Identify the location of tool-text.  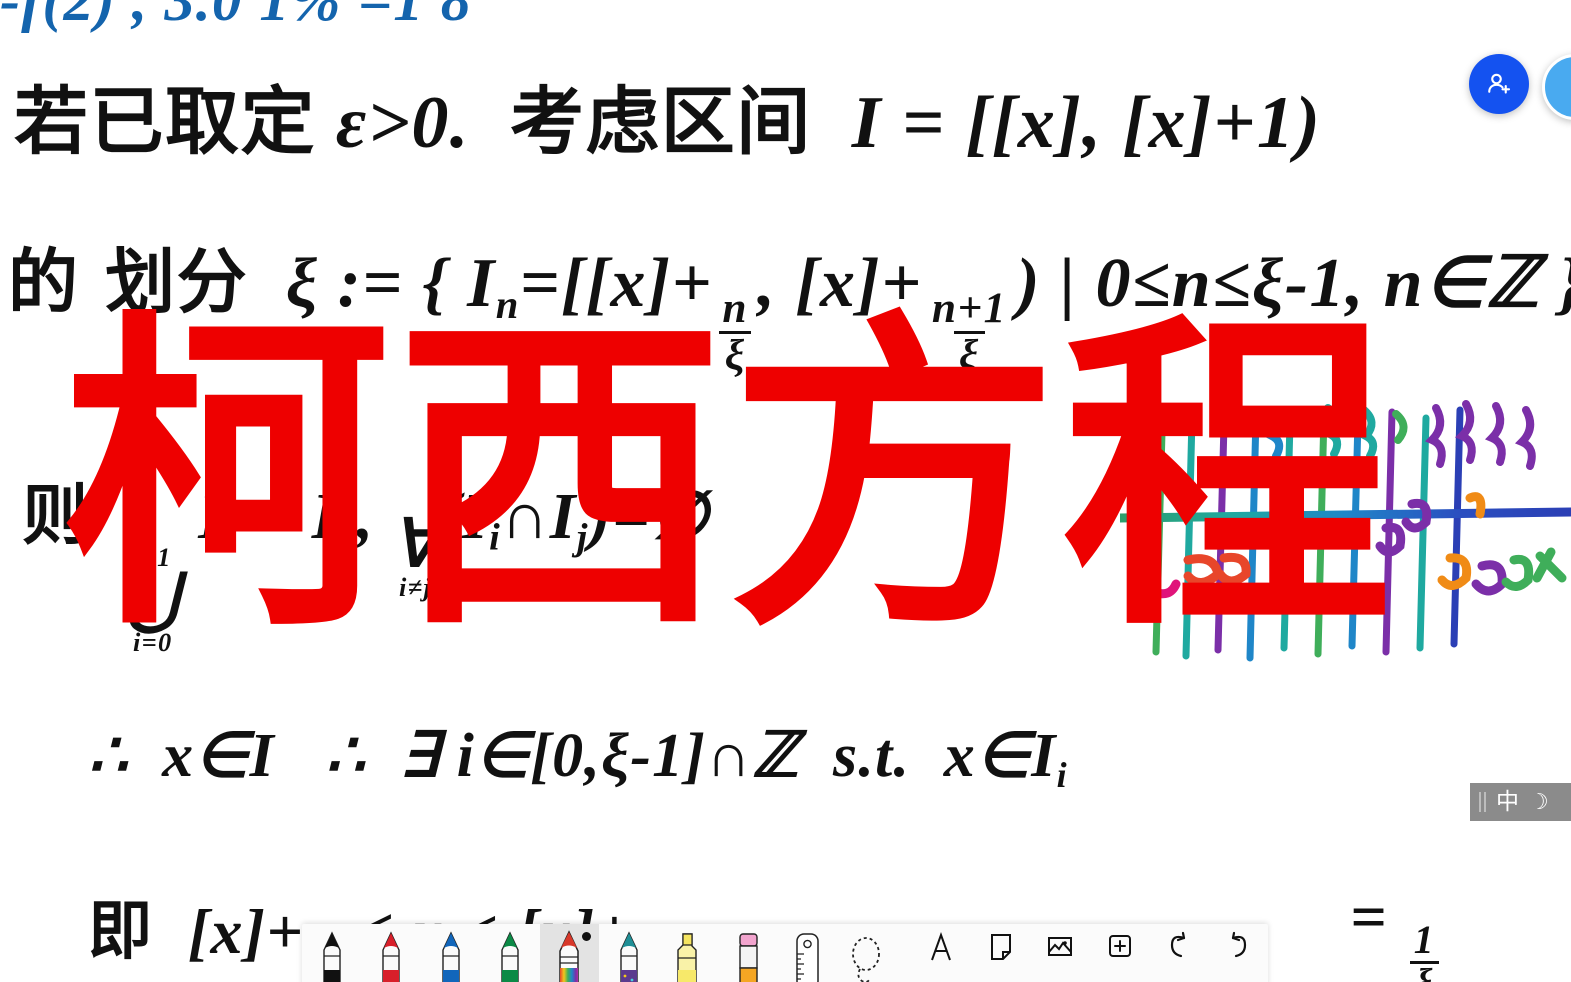
(941, 953).